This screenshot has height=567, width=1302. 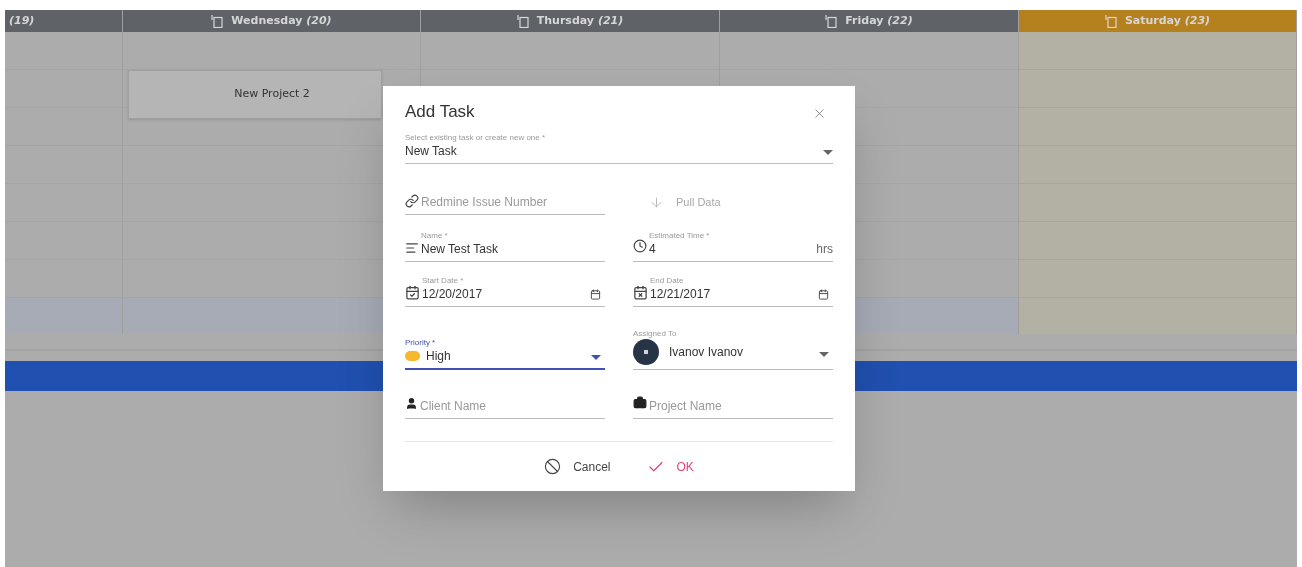 I want to click on assignee-select: Assigned To Ivanov Ivanov, so click(x=733, y=349).